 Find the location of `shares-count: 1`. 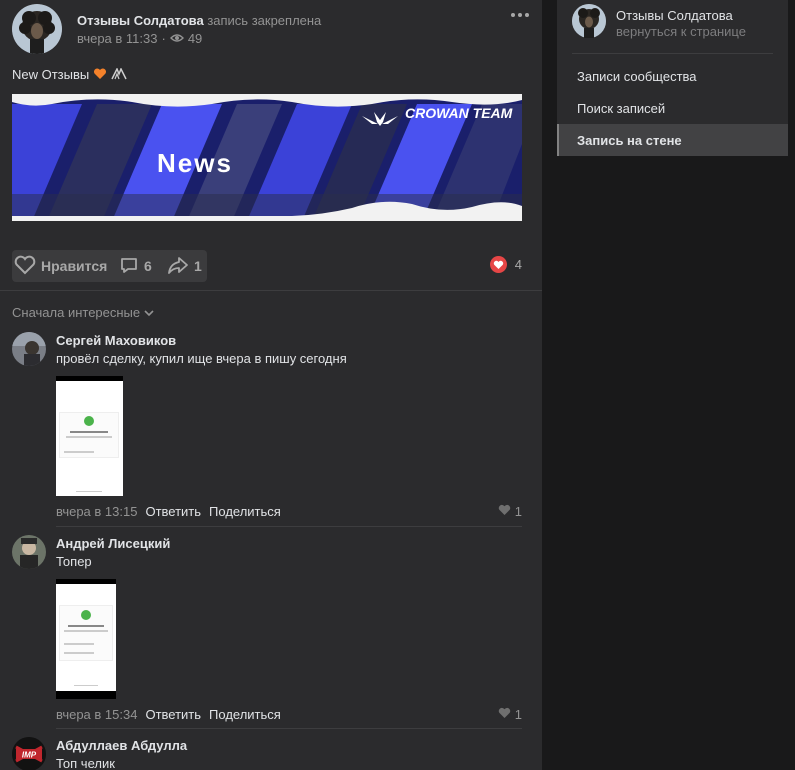

shares-count: 1 is located at coordinates (198, 266).